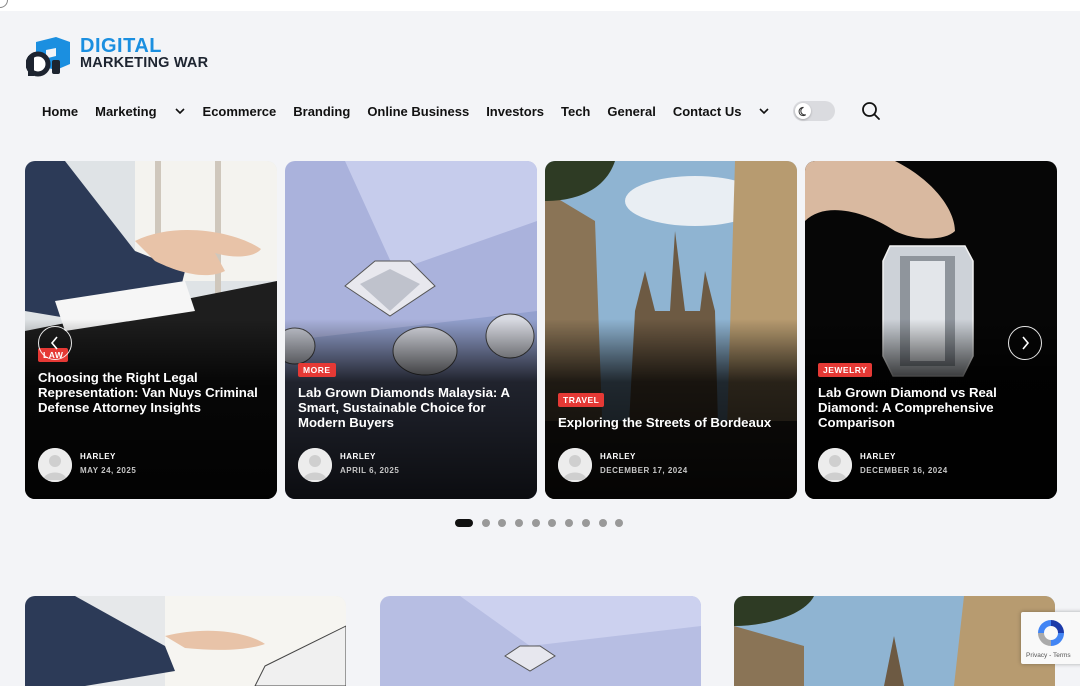 This screenshot has width=1080, height=686. I want to click on category-badge: TRAVEL, so click(581, 400).